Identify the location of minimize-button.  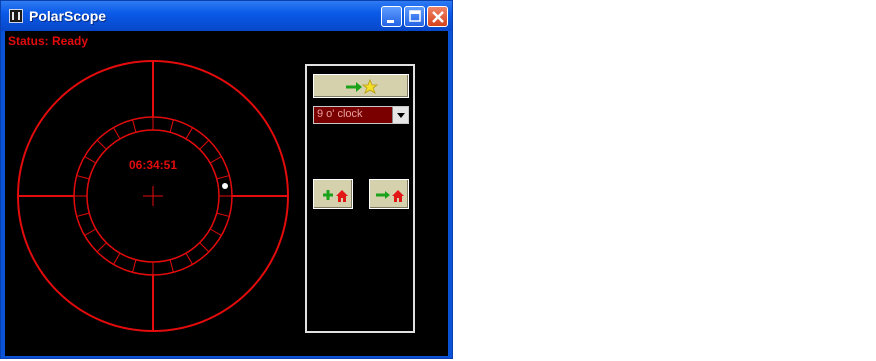
(391, 16).